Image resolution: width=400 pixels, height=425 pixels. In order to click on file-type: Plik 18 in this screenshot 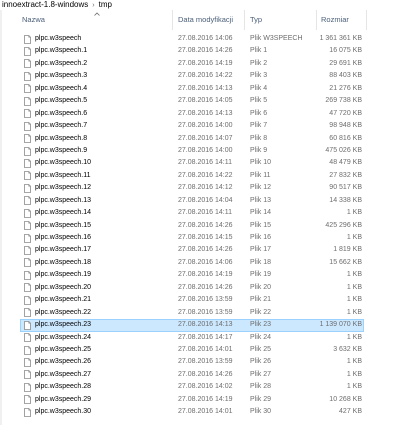, I will do `click(261, 262)`.